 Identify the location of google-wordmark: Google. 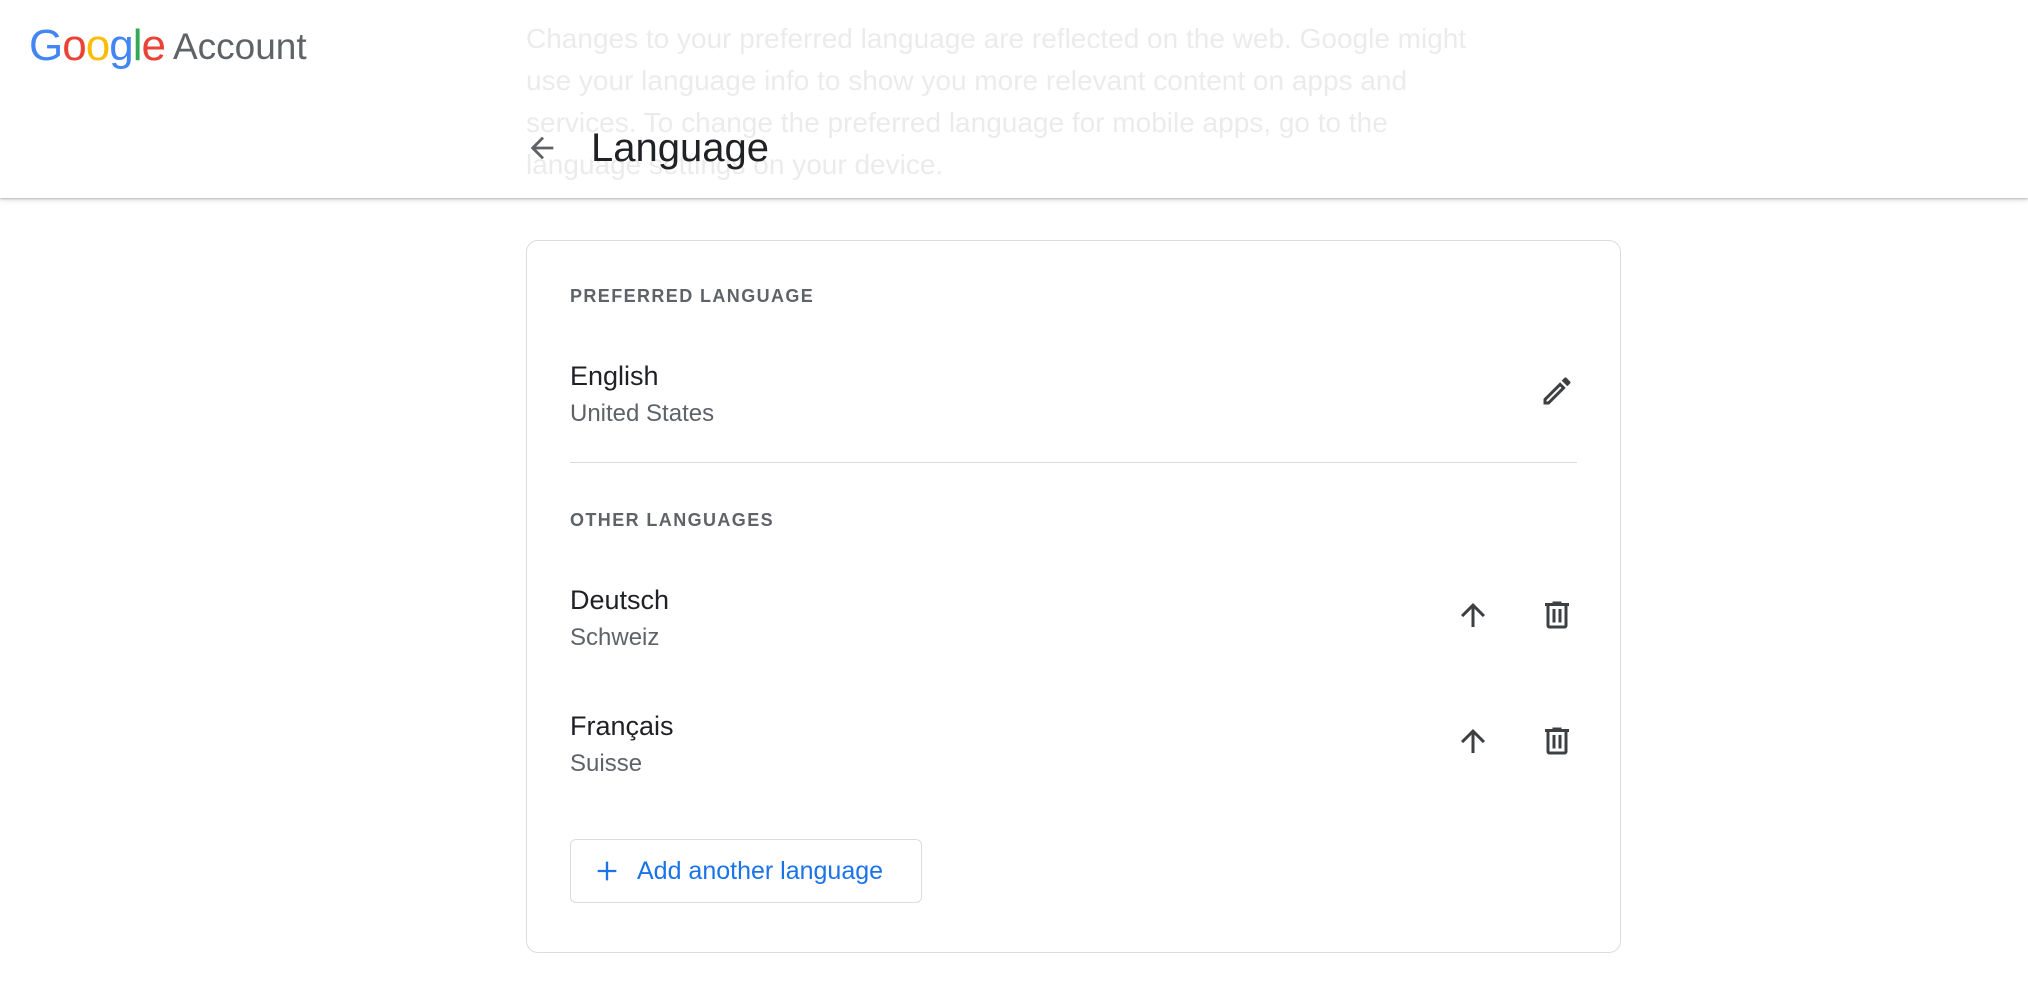
(97, 46).